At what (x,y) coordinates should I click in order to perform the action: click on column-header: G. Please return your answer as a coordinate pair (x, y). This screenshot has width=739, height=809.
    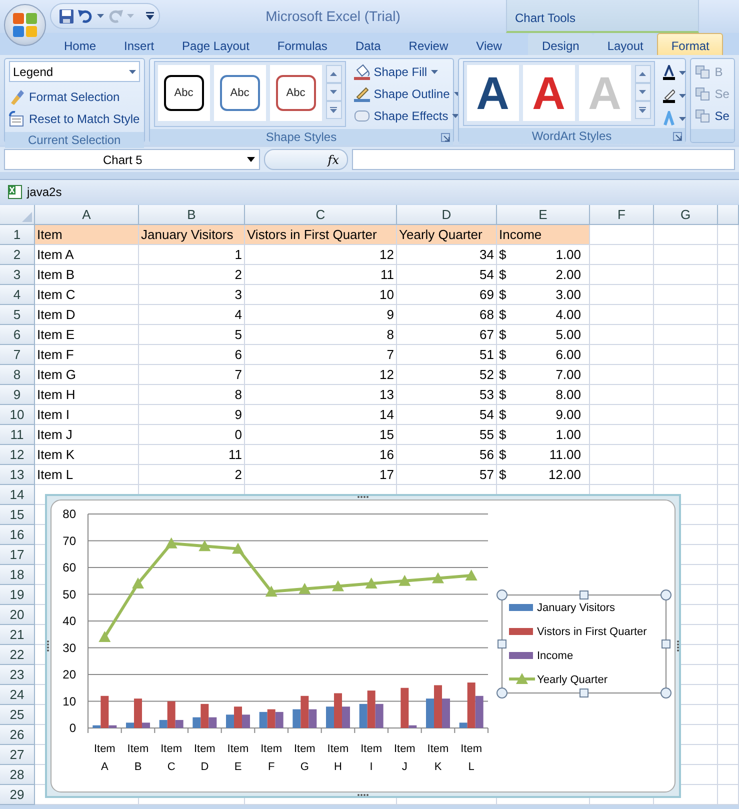
    Looking at the image, I should click on (686, 215).